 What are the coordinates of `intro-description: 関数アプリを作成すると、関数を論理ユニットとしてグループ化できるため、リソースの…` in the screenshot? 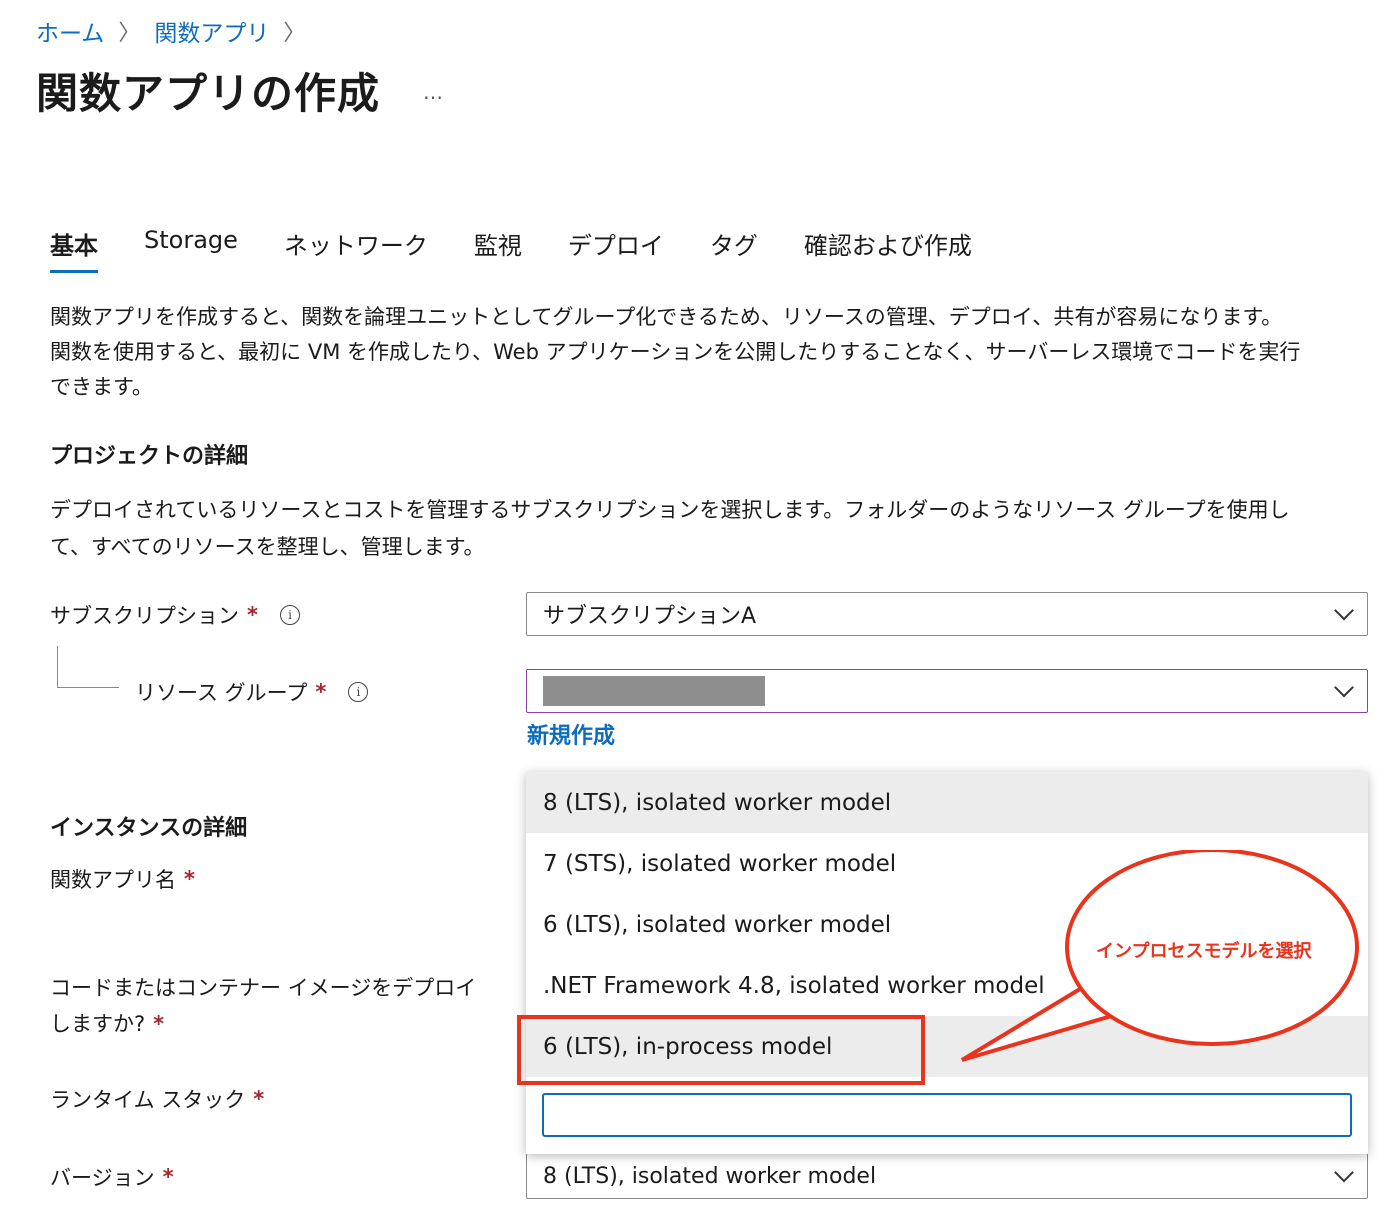 It's located at (710, 352).